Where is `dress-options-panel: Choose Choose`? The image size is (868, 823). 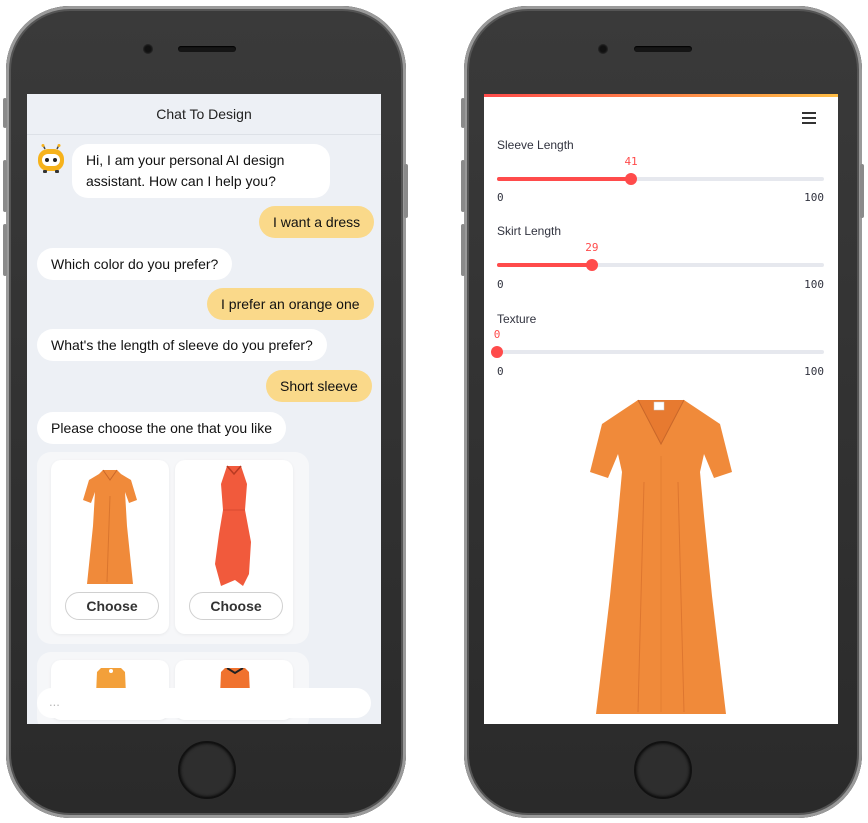
dress-options-panel: Choose Choose is located at coordinates (173, 548).